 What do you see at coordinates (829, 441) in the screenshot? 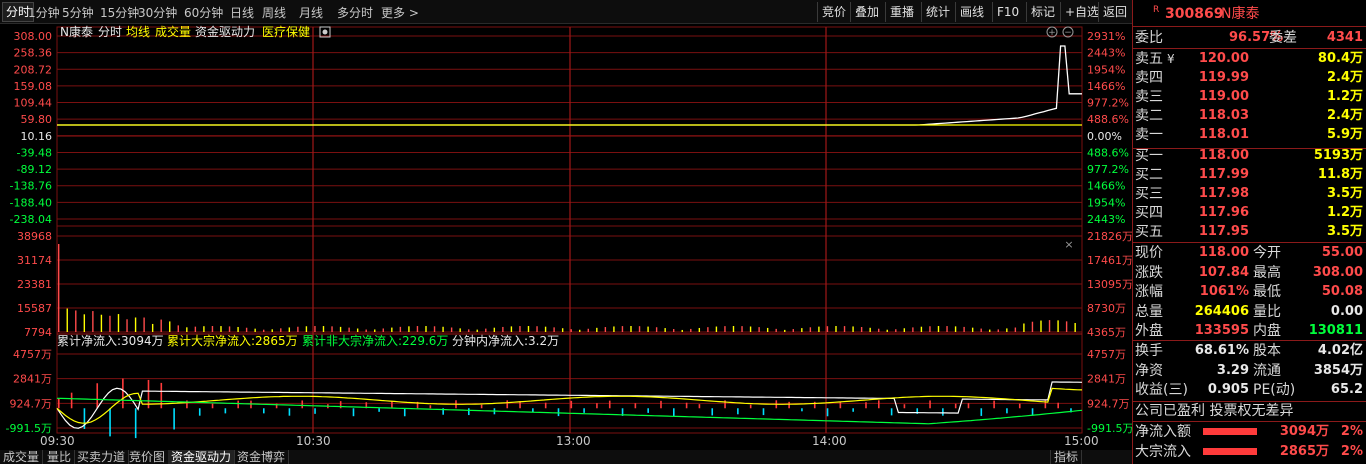
I see `time-tick: 14:00` at bounding box center [829, 441].